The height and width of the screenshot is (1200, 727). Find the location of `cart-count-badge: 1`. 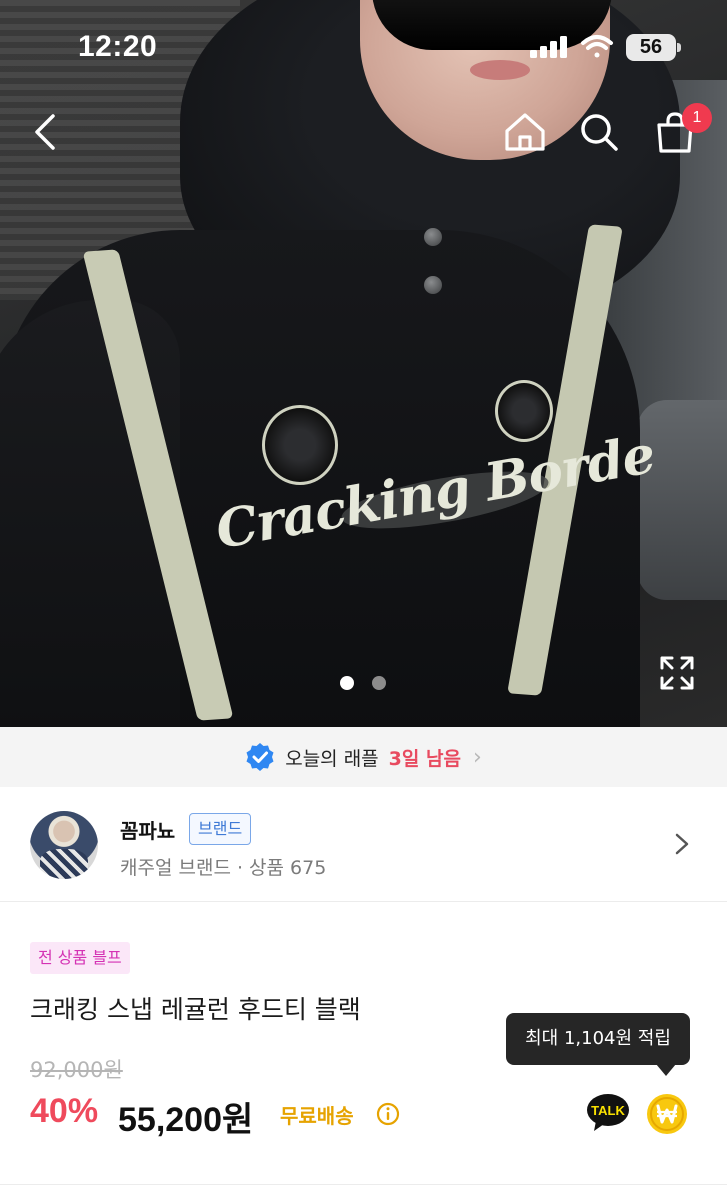

cart-count-badge: 1 is located at coordinates (697, 118).